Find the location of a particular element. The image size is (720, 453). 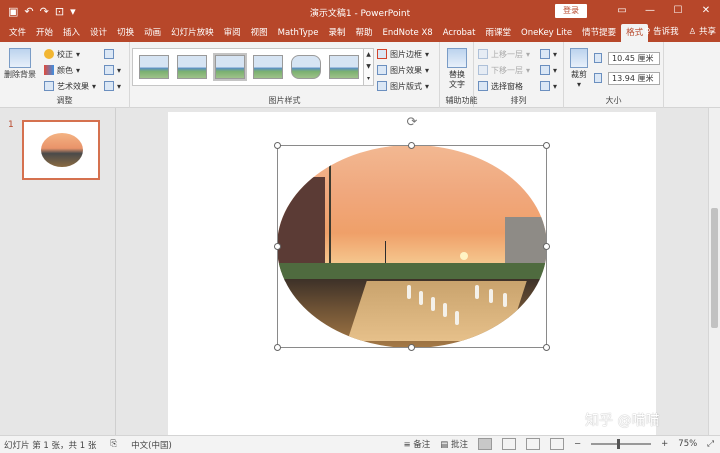

close-icon: ✕ is located at coordinates (706, 11).